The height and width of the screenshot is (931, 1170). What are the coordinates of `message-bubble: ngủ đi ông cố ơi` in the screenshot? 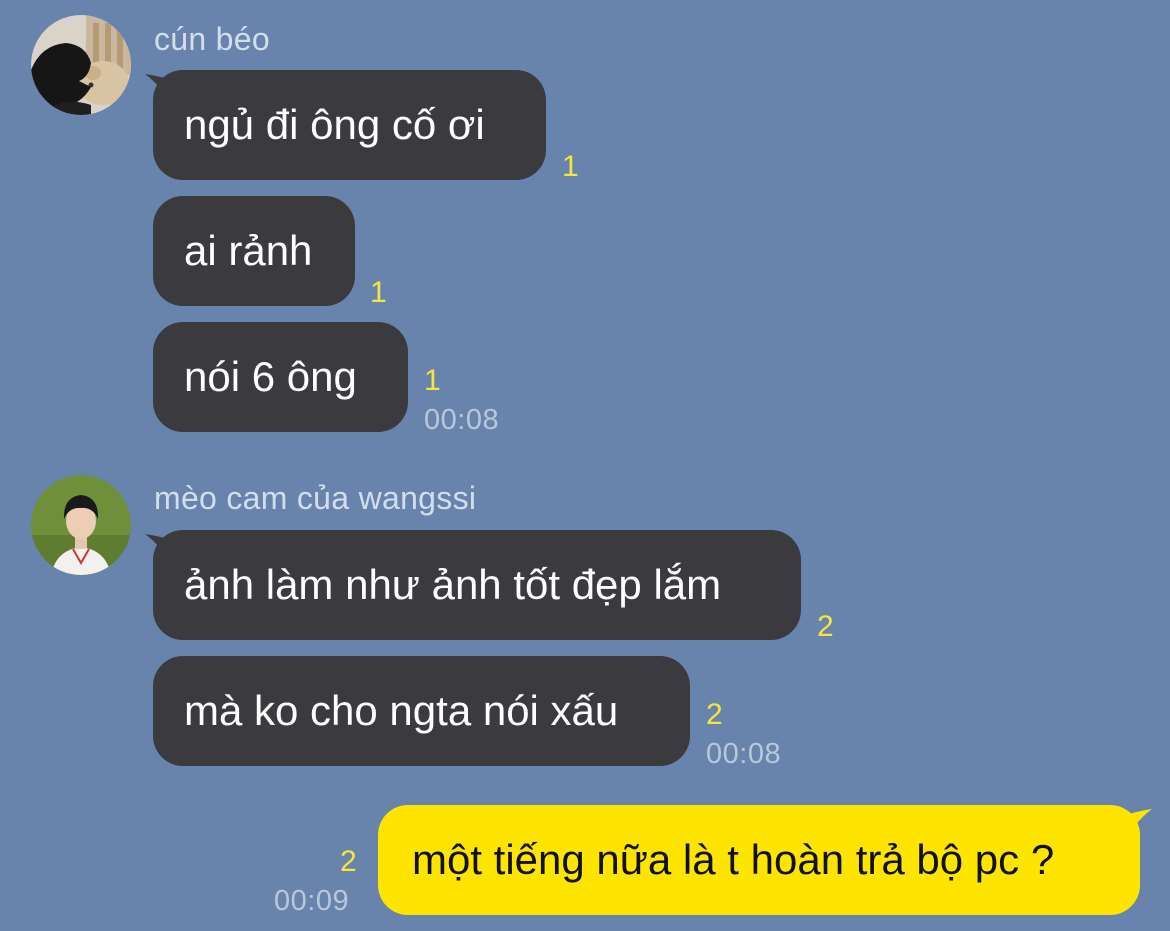 It's located at (349, 125).